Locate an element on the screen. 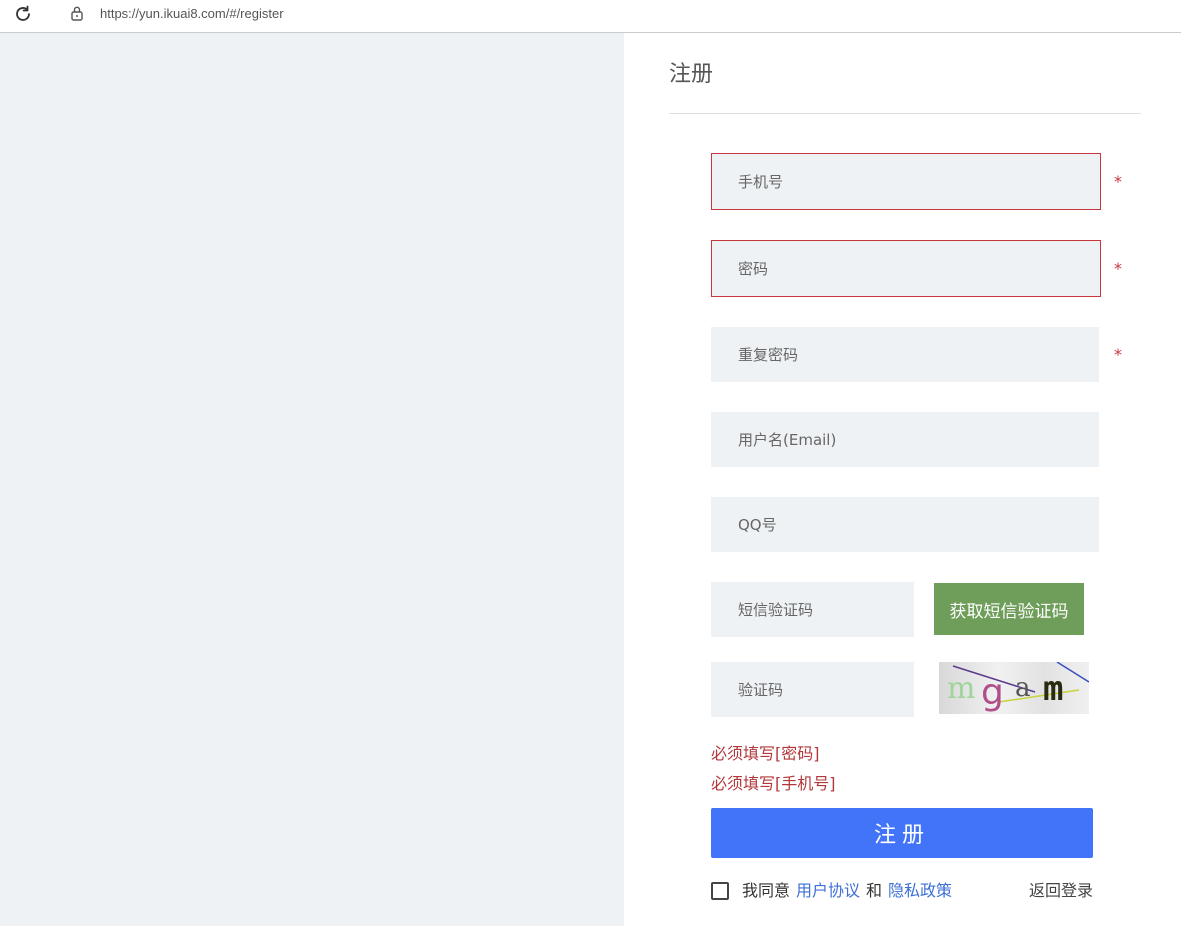 The width and height of the screenshot is (1181, 926). agree-checkbox is located at coordinates (720, 891).